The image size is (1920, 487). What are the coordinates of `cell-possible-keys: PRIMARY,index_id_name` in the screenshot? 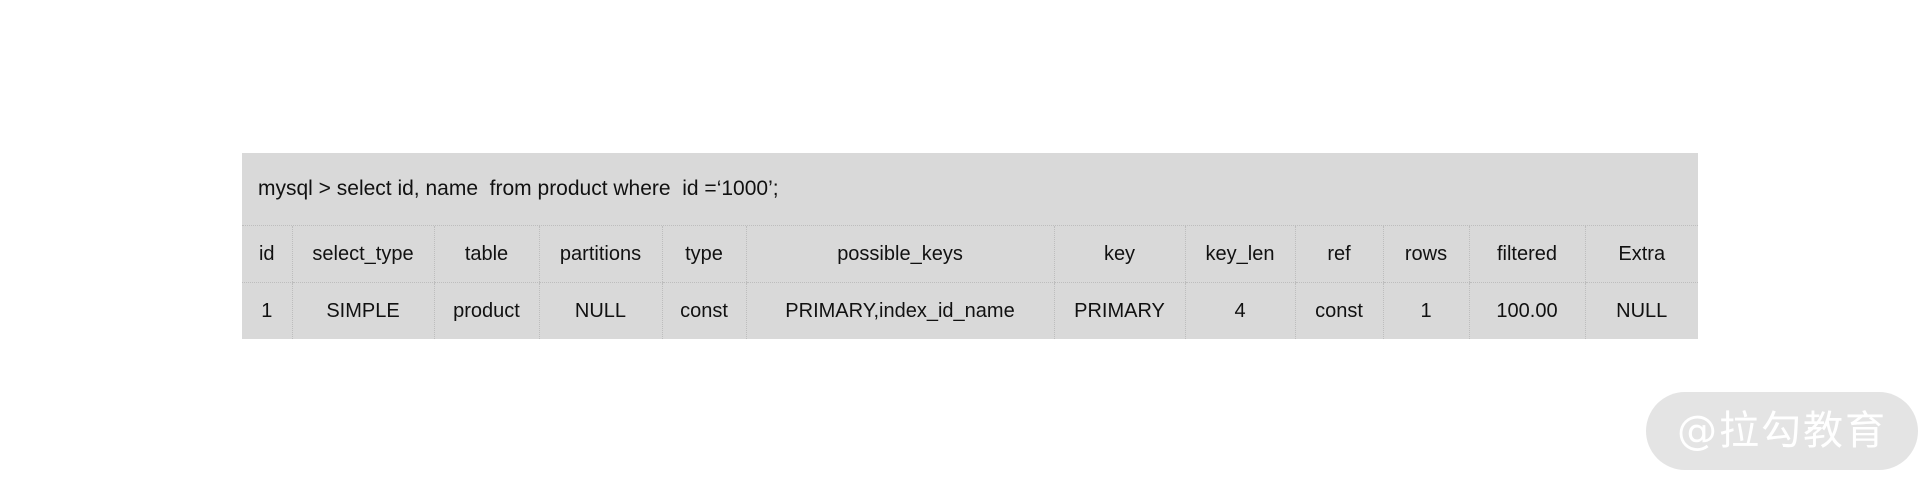 It's located at (899, 310).